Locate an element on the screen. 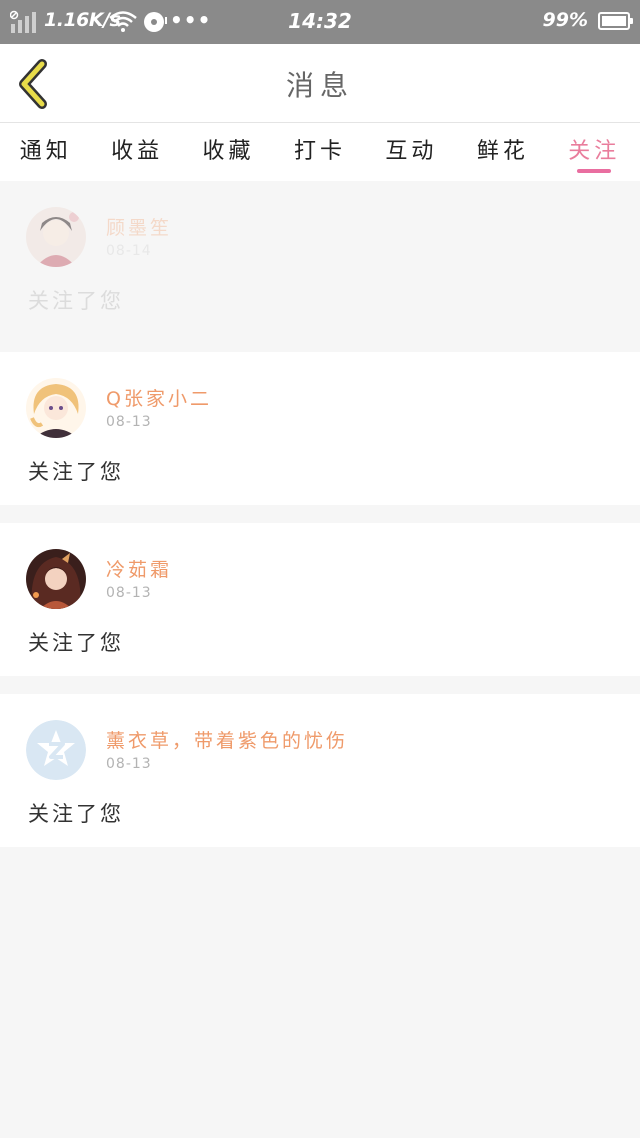 This screenshot has height=1138, width=640. tab-label: 收益 is located at coordinates (137, 151).